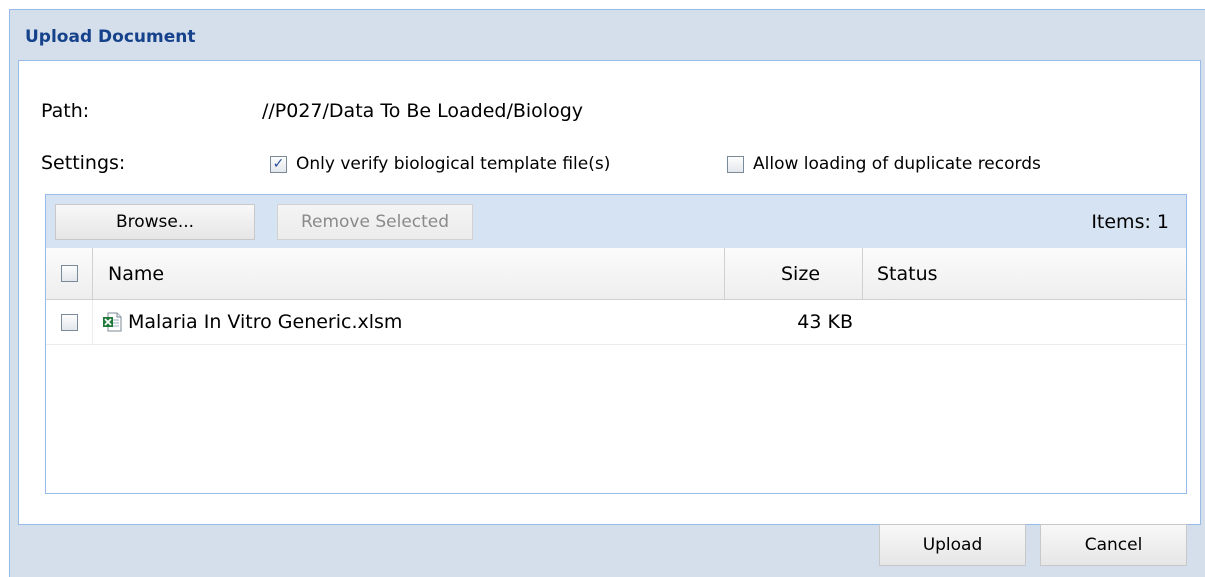 The image size is (1205, 577). Describe the element at coordinates (616, 221) in the screenshot. I see `grid-toolbar: Browse... Remove Selected Items: 1` at that location.